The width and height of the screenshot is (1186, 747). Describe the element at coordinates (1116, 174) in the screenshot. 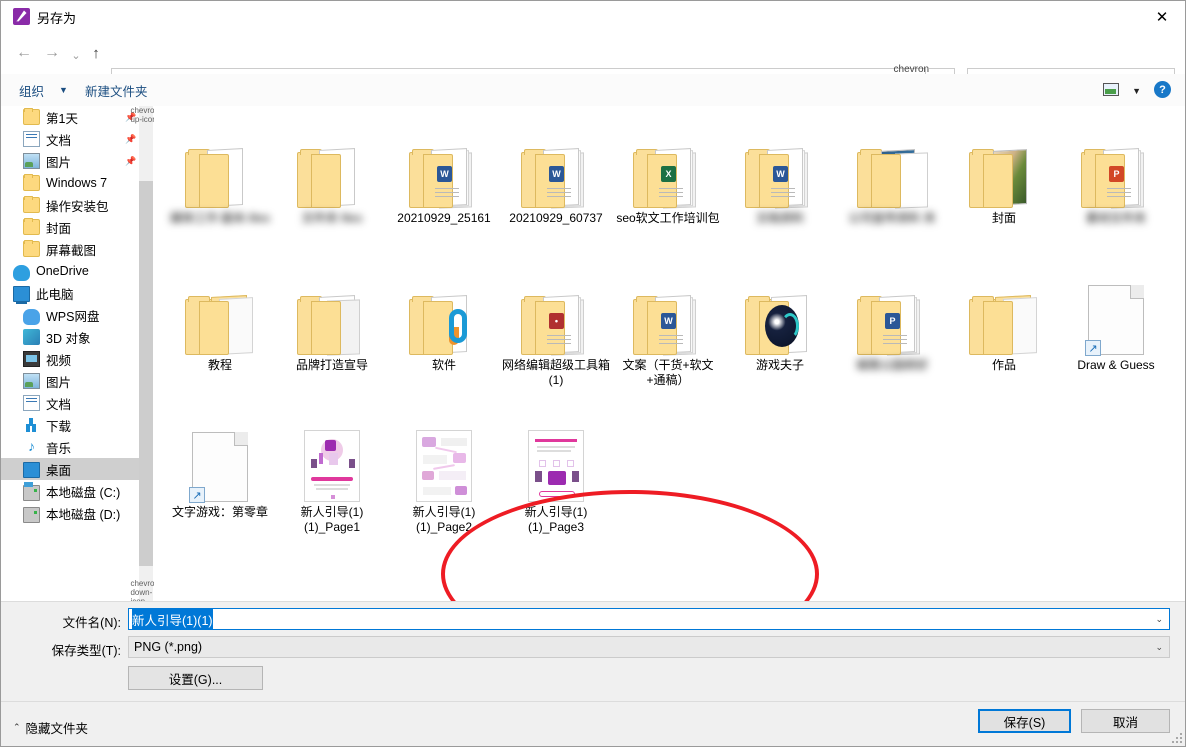

I see `file-type-badge: P` at that location.